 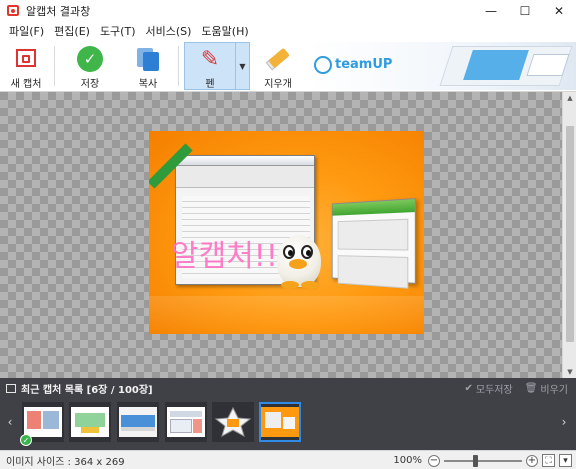 What do you see at coordinates (11, 388) in the screenshot?
I see `capture-list-icon` at bounding box center [11, 388].